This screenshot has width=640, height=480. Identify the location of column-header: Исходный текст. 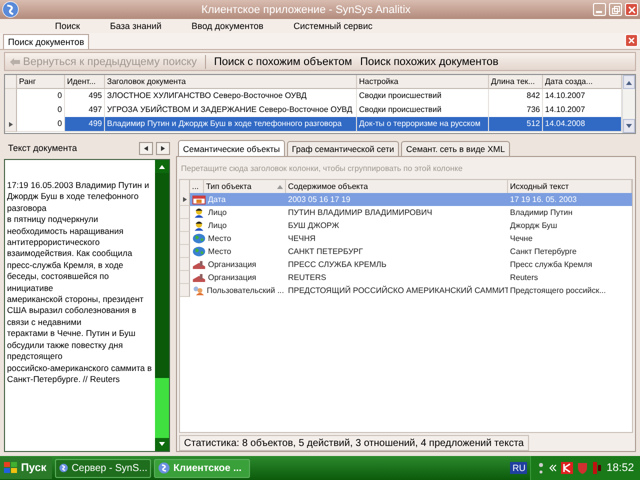
(570, 187).